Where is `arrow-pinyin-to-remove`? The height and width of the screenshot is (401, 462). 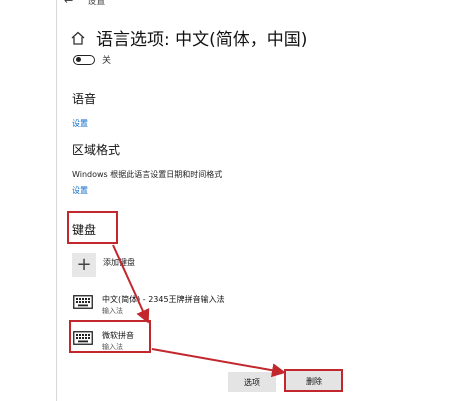
arrow-pinyin-to-remove is located at coordinates (218, 363).